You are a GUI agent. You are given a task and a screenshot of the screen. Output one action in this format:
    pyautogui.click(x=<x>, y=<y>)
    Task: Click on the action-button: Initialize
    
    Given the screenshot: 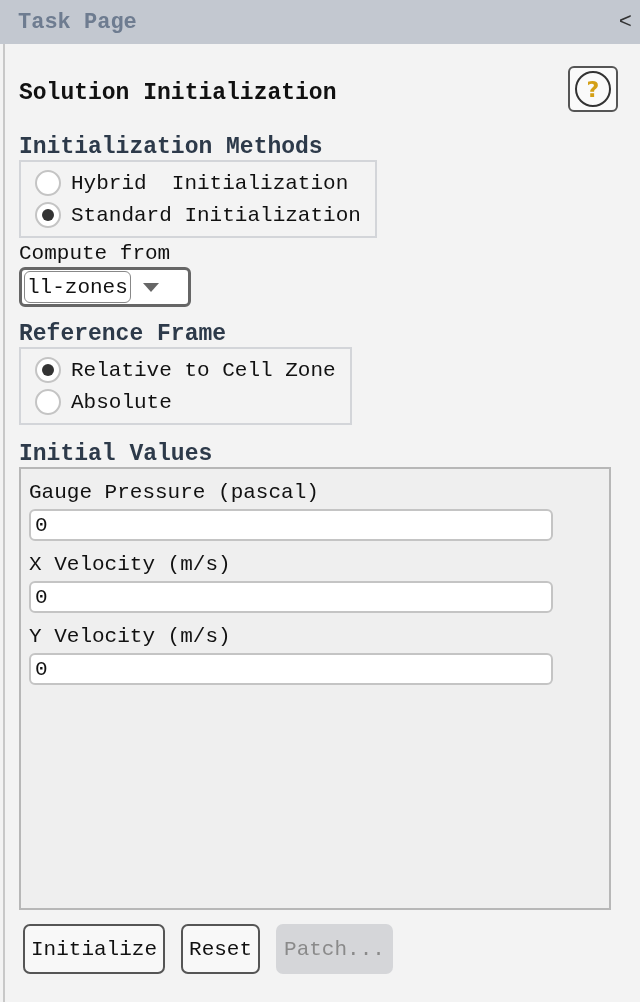 What is the action you would take?
    pyautogui.click(x=94, y=949)
    